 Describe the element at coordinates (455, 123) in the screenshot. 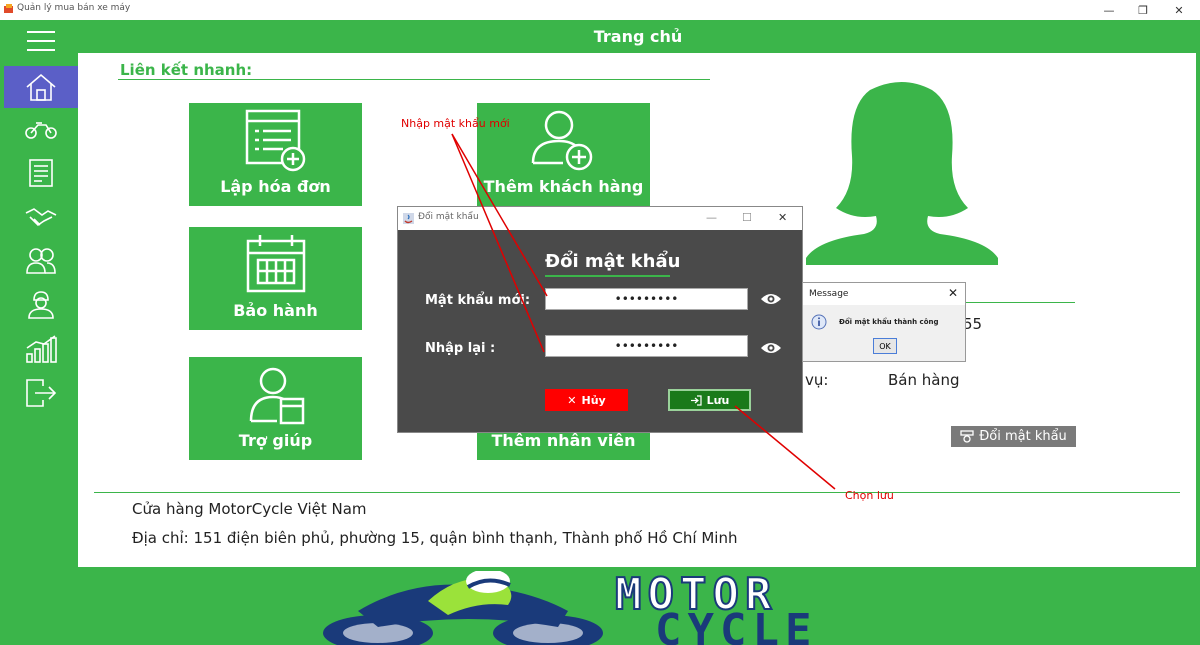

I see `annotation-new-password: Nhập mật khẩu mới` at that location.